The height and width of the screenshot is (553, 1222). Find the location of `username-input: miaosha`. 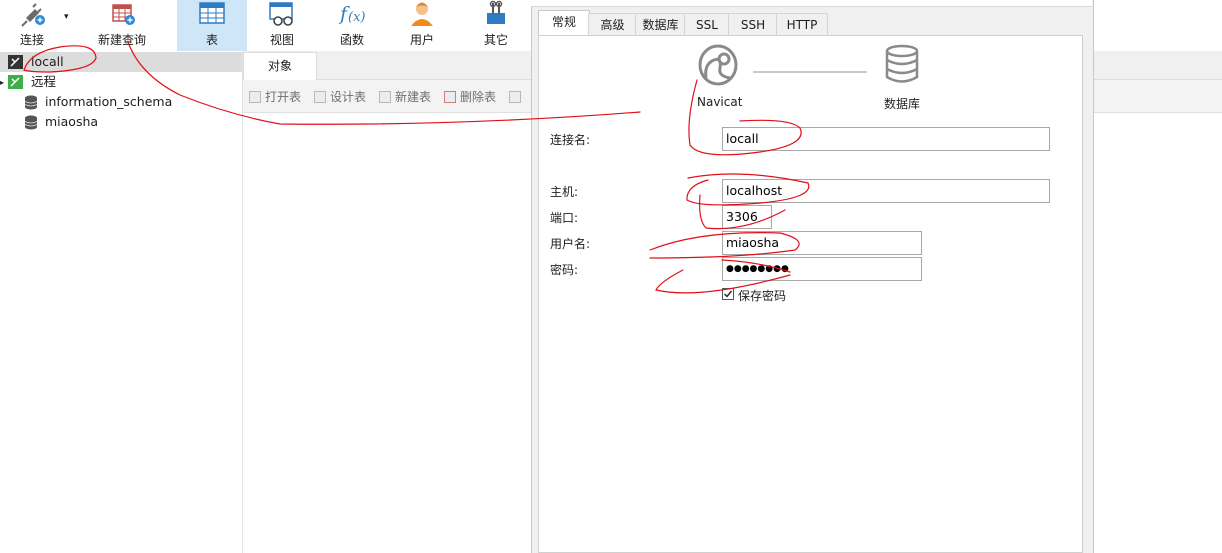

username-input: miaosha is located at coordinates (822, 243).